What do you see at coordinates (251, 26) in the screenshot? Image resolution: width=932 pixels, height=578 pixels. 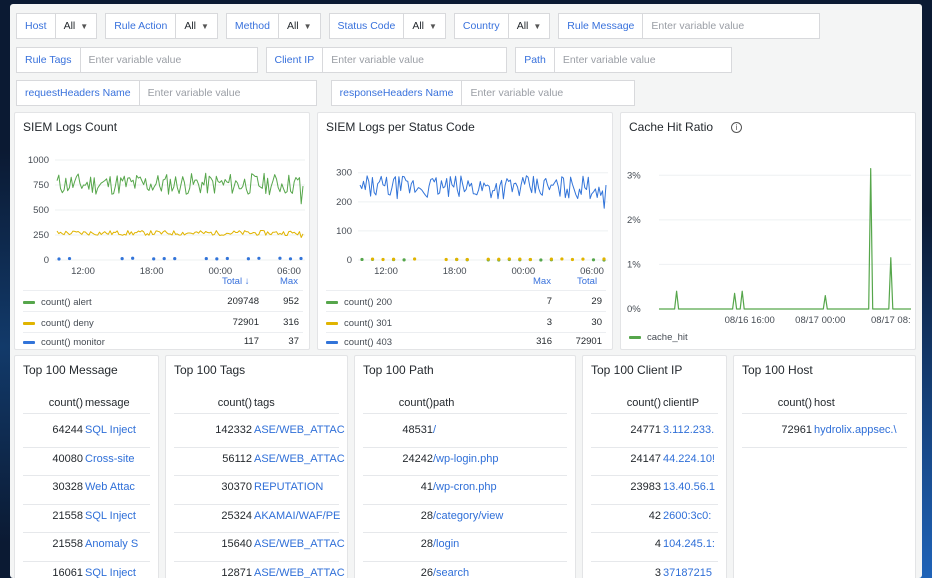 I see `method-variable-label: Method` at bounding box center [251, 26].